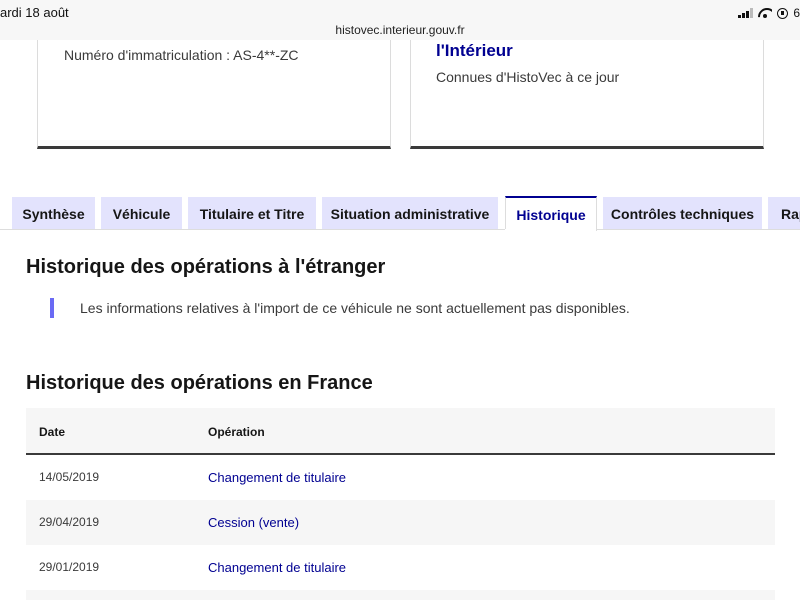 The width and height of the screenshot is (800, 600). What do you see at coordinates (784, 213) in the screenshot?
I see `tab-rapport: Rap` at bounding box center [784, 213].